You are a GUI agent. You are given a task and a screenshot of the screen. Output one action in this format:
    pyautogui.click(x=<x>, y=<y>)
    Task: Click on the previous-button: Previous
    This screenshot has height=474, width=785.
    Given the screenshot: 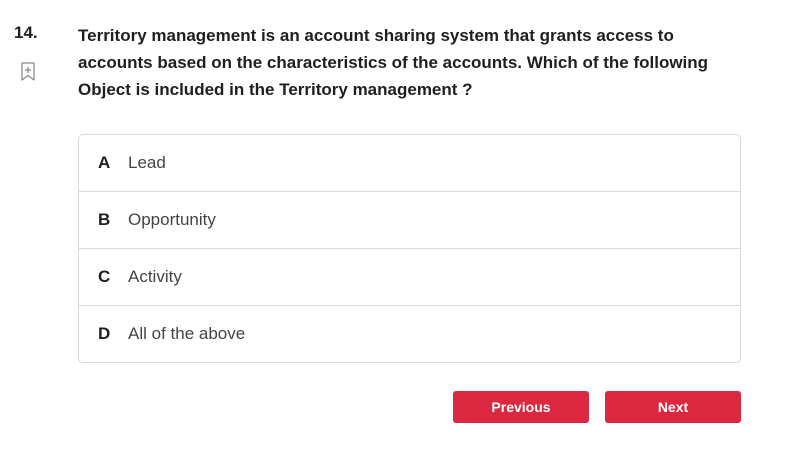 What is the action you would take?
    pyautogui.click(x=521, y=407)
    